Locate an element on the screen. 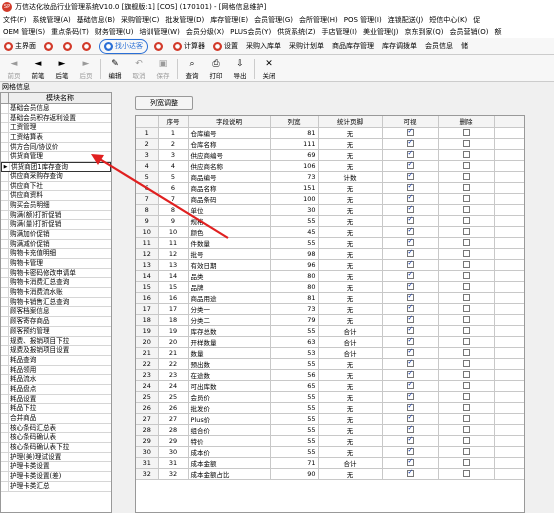  field-description-cell: 成本金额占比 is located at coordinates (229, 474).